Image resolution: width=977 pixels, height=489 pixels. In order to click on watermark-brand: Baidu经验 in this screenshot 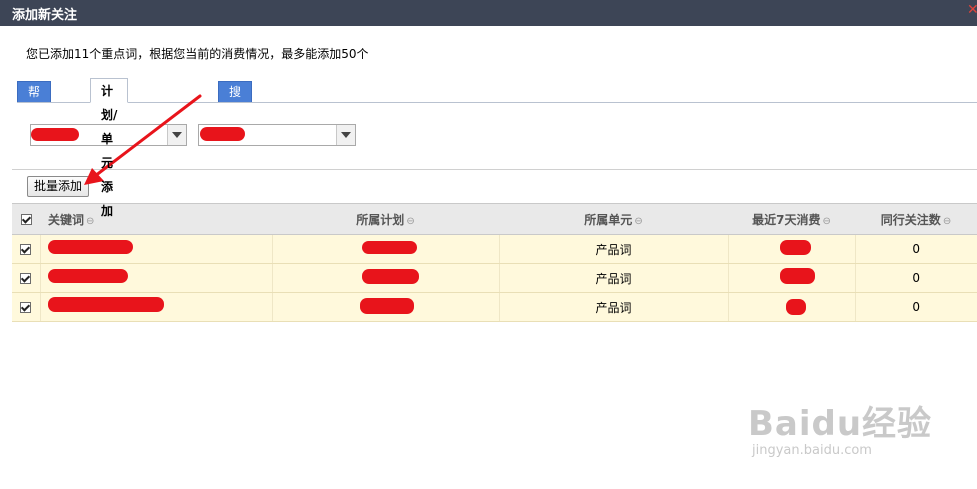, I will do `click(840, 424)`.